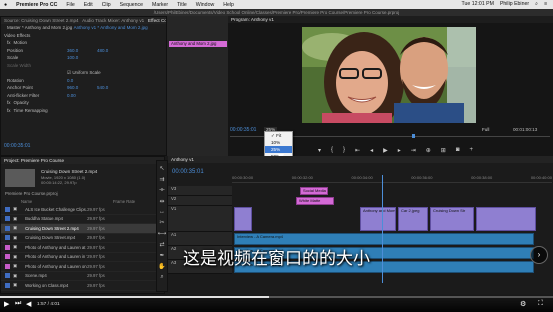  I want to click on menu-help: Help, so click(228, 5).